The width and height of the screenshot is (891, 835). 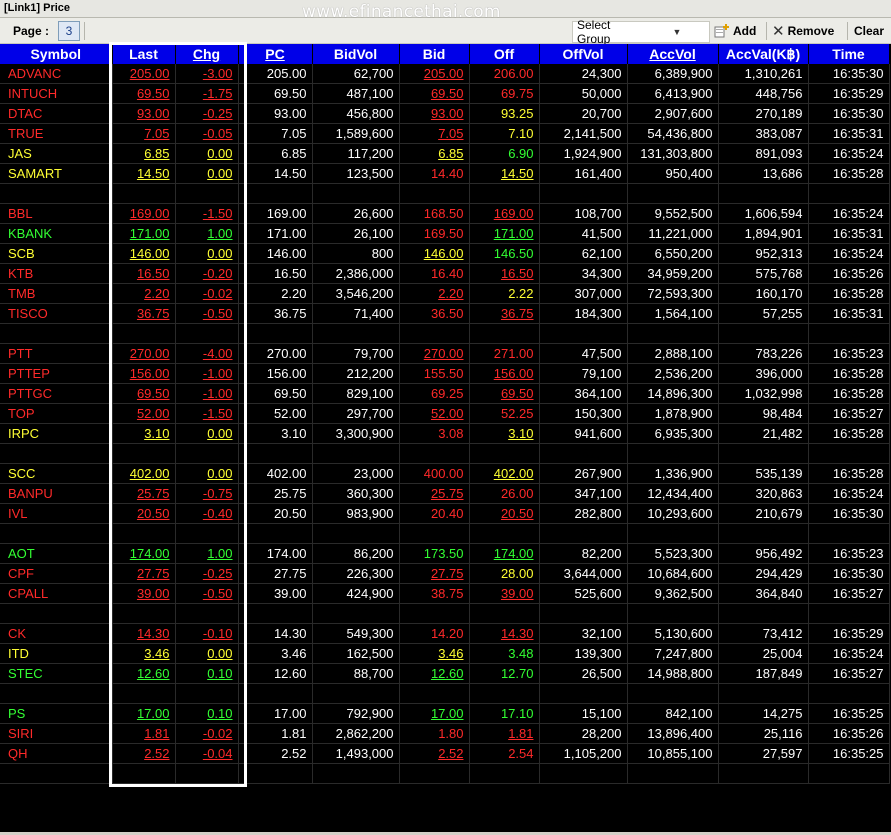 I want to click on cell-offvol: 79,100, so click(x=583, y=373).